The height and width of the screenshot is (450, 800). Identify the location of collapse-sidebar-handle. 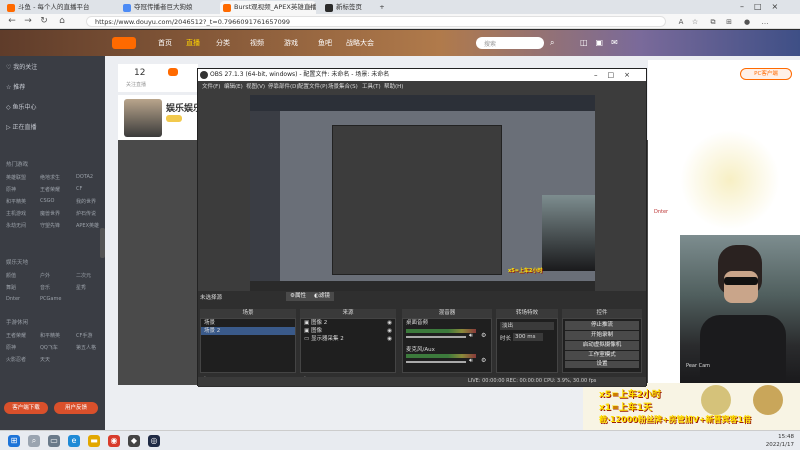
(102, 243).